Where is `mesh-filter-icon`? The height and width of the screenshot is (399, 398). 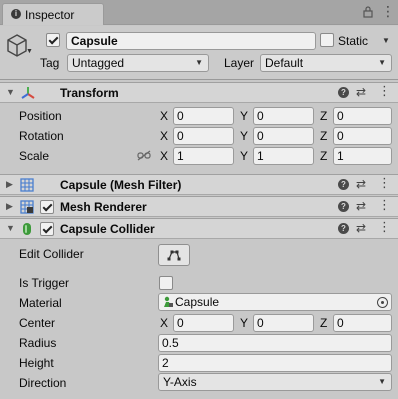
mesh-filter-icon is located at coordinates (27, 185).